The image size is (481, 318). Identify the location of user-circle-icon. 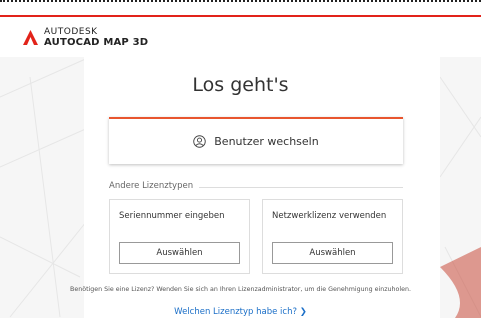
(199, 141).